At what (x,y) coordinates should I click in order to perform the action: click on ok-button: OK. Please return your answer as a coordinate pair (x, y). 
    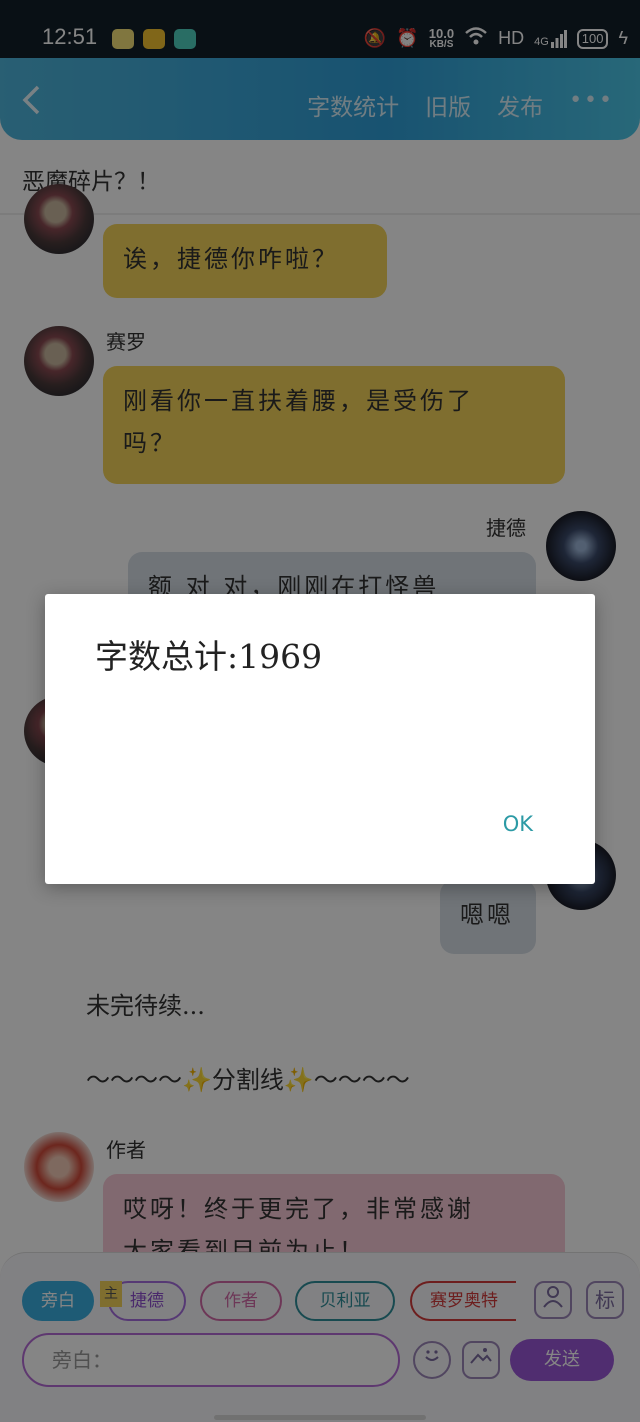
    Looking at the image, I should click on (518, 824).